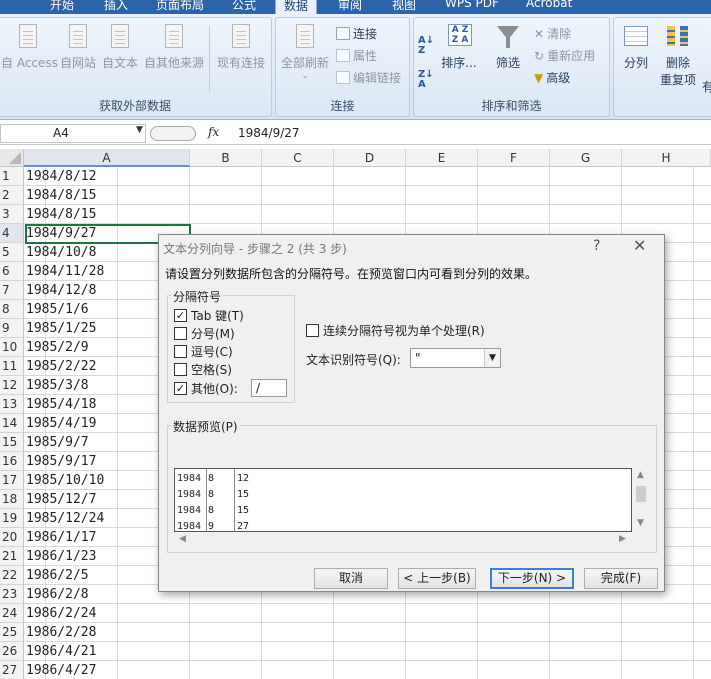 This screenshot has height=679, width=711. Describe the element at coordinates (12, 366) in the screenshot. I see `row-header: 11` at that location.